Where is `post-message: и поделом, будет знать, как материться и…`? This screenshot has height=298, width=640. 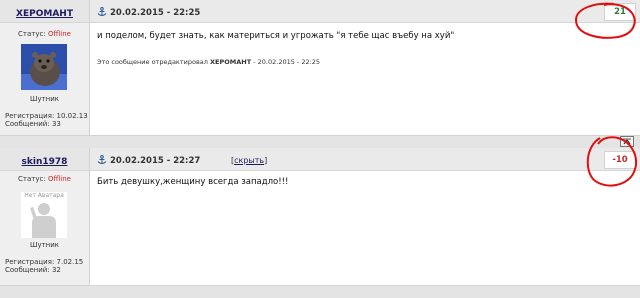 post-message: и поделом, будет знать, как материться и… is located at coordinates (276, 36).